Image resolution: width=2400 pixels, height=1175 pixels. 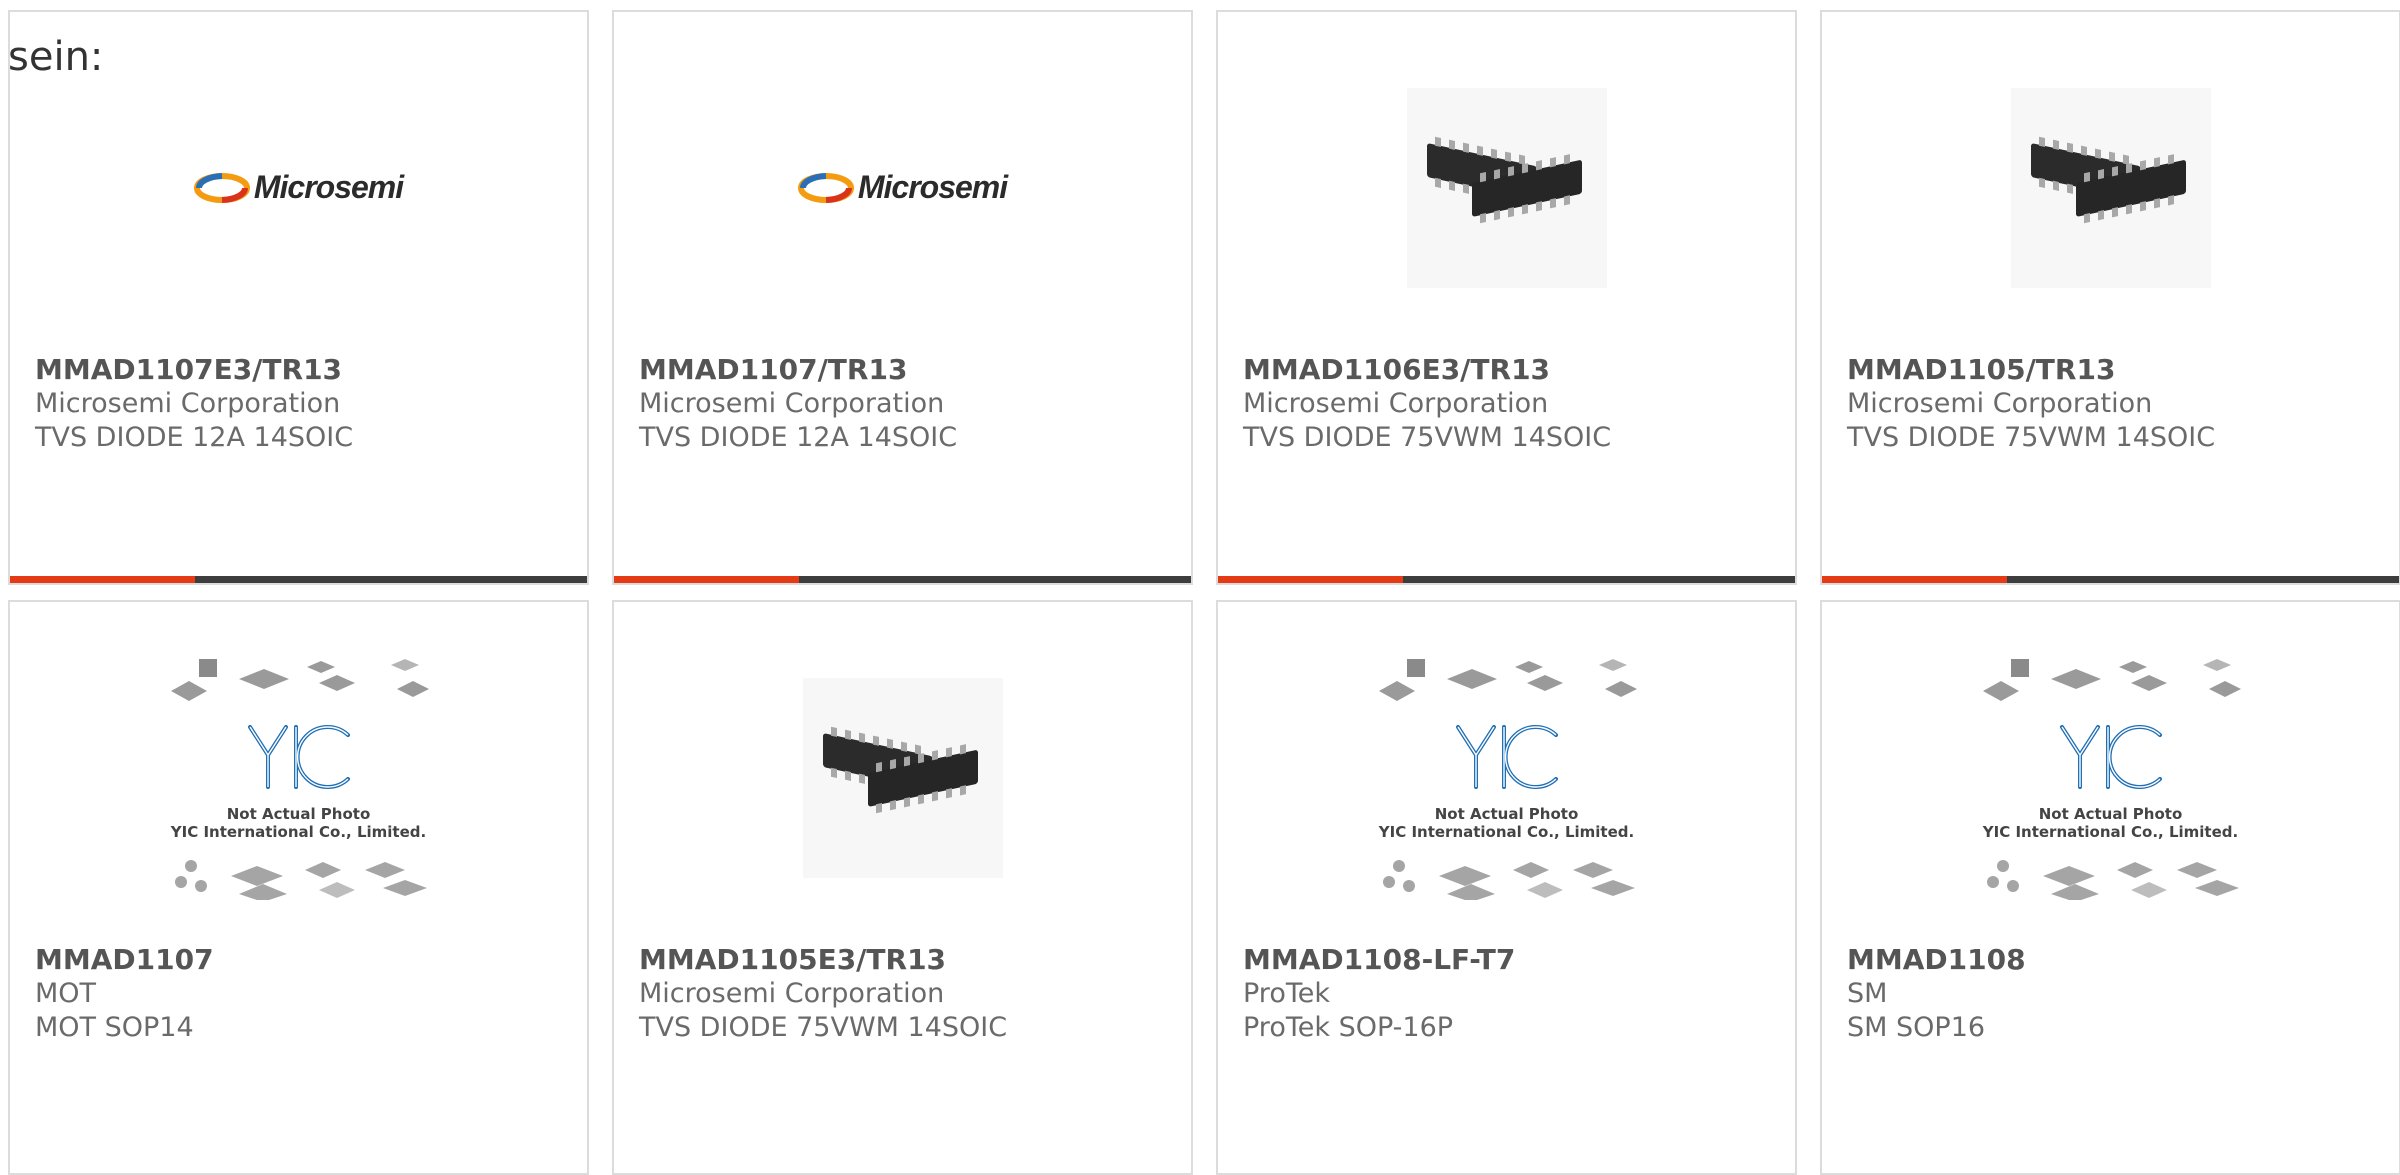 What do you see at coordinates (1916, 1027) in the screenshot?
I see `description: SM SOP16` at bounding box center [1916, 1027].